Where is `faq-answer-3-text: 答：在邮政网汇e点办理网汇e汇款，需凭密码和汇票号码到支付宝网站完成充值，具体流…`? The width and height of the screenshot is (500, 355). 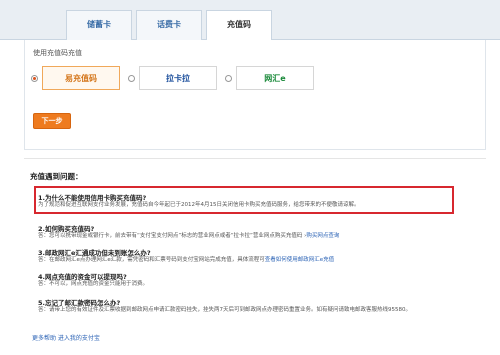
faq-answer-3-text: 答：在邮政网汇e点办理网汇e汇款，需凭密码和汇票号码到支付宝网站完成充值，具体流… is located at coordinates (151, 260).